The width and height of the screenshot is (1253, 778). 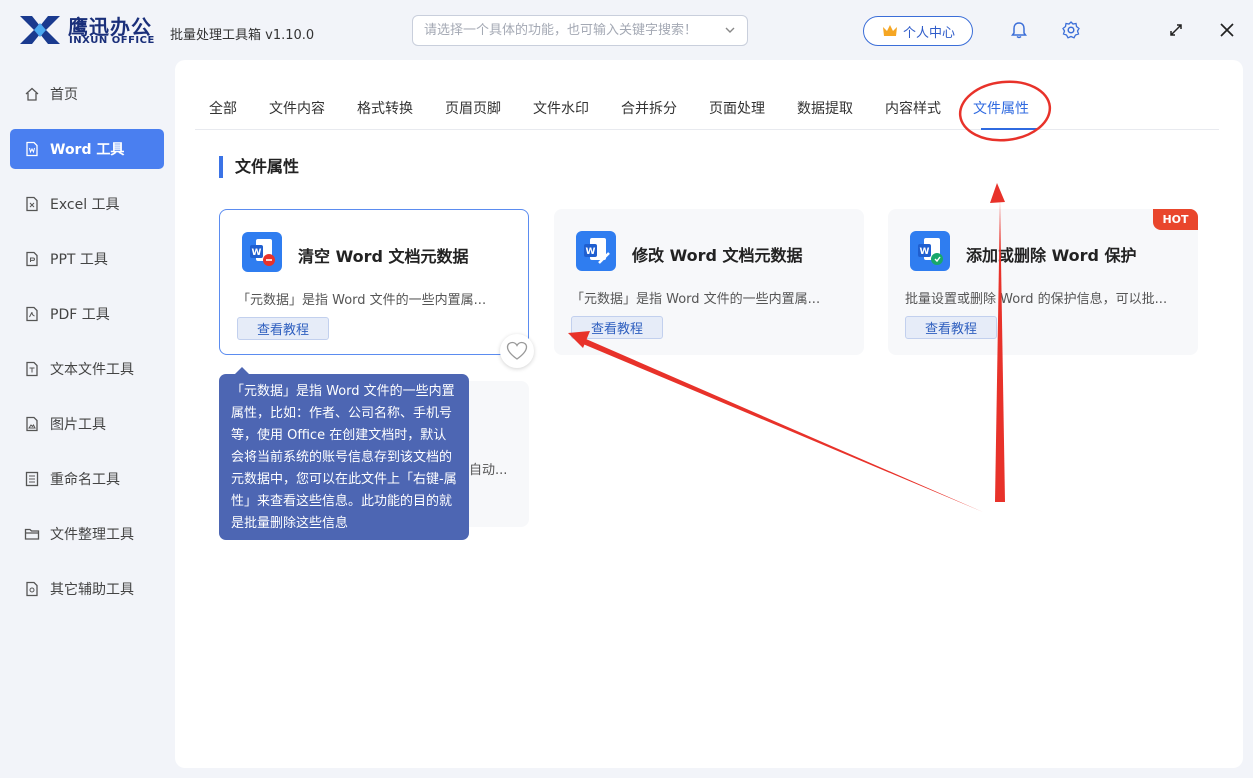 I want to click on sidebar-item-pdf: PDF 工具, so click(x=87, y=314).